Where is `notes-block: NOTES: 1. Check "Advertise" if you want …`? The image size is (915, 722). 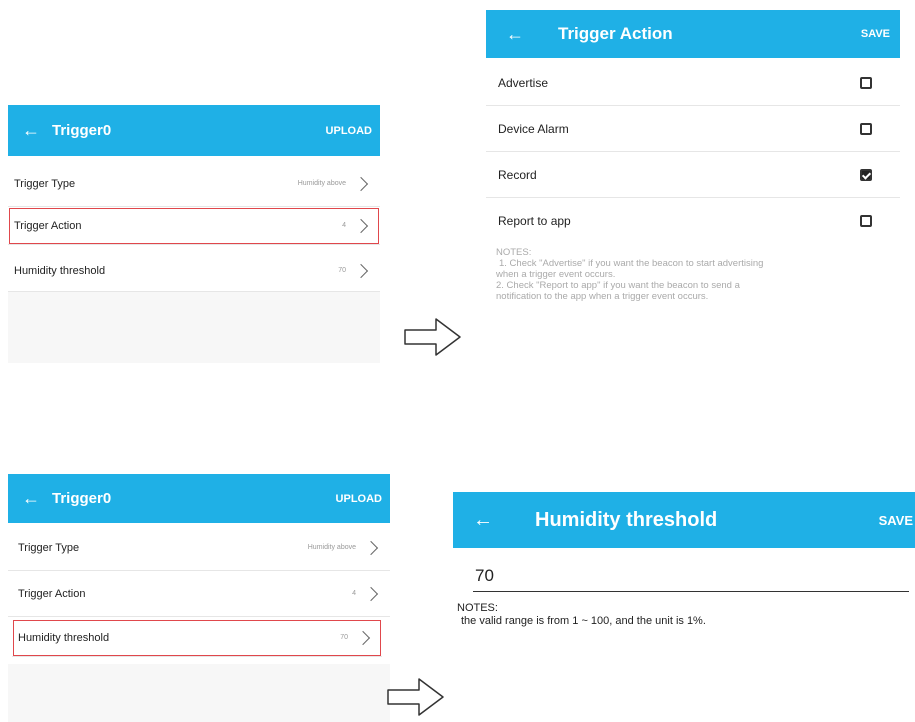
notes-block: NOTES: 1. Check "Advertise" if you want … is located at coordinates (696, 274).